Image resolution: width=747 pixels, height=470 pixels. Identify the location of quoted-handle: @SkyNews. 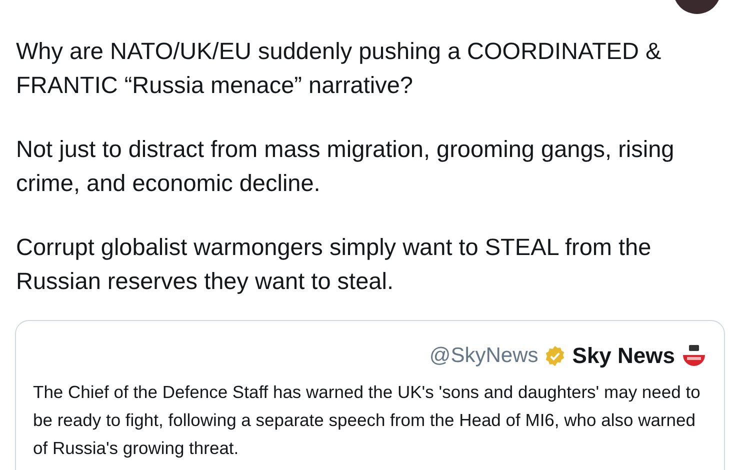
(483, 355).